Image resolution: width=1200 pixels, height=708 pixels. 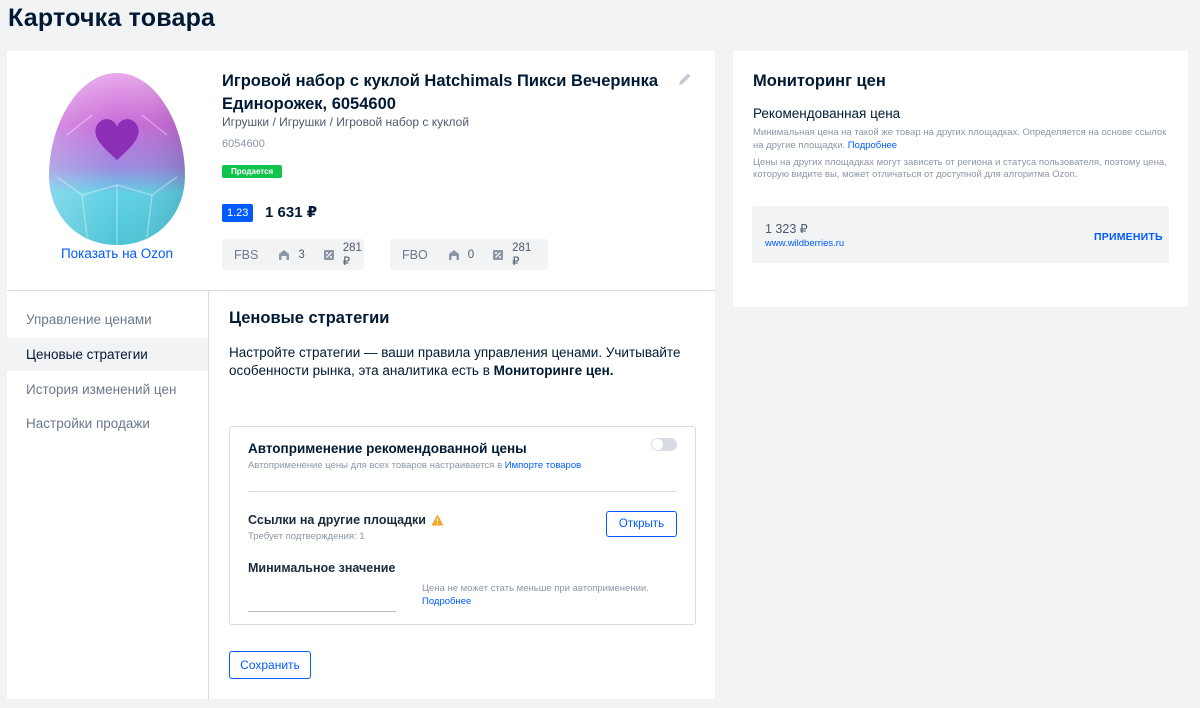 I want to click on rating-badge: 1.23, so click(x=238, y=213).